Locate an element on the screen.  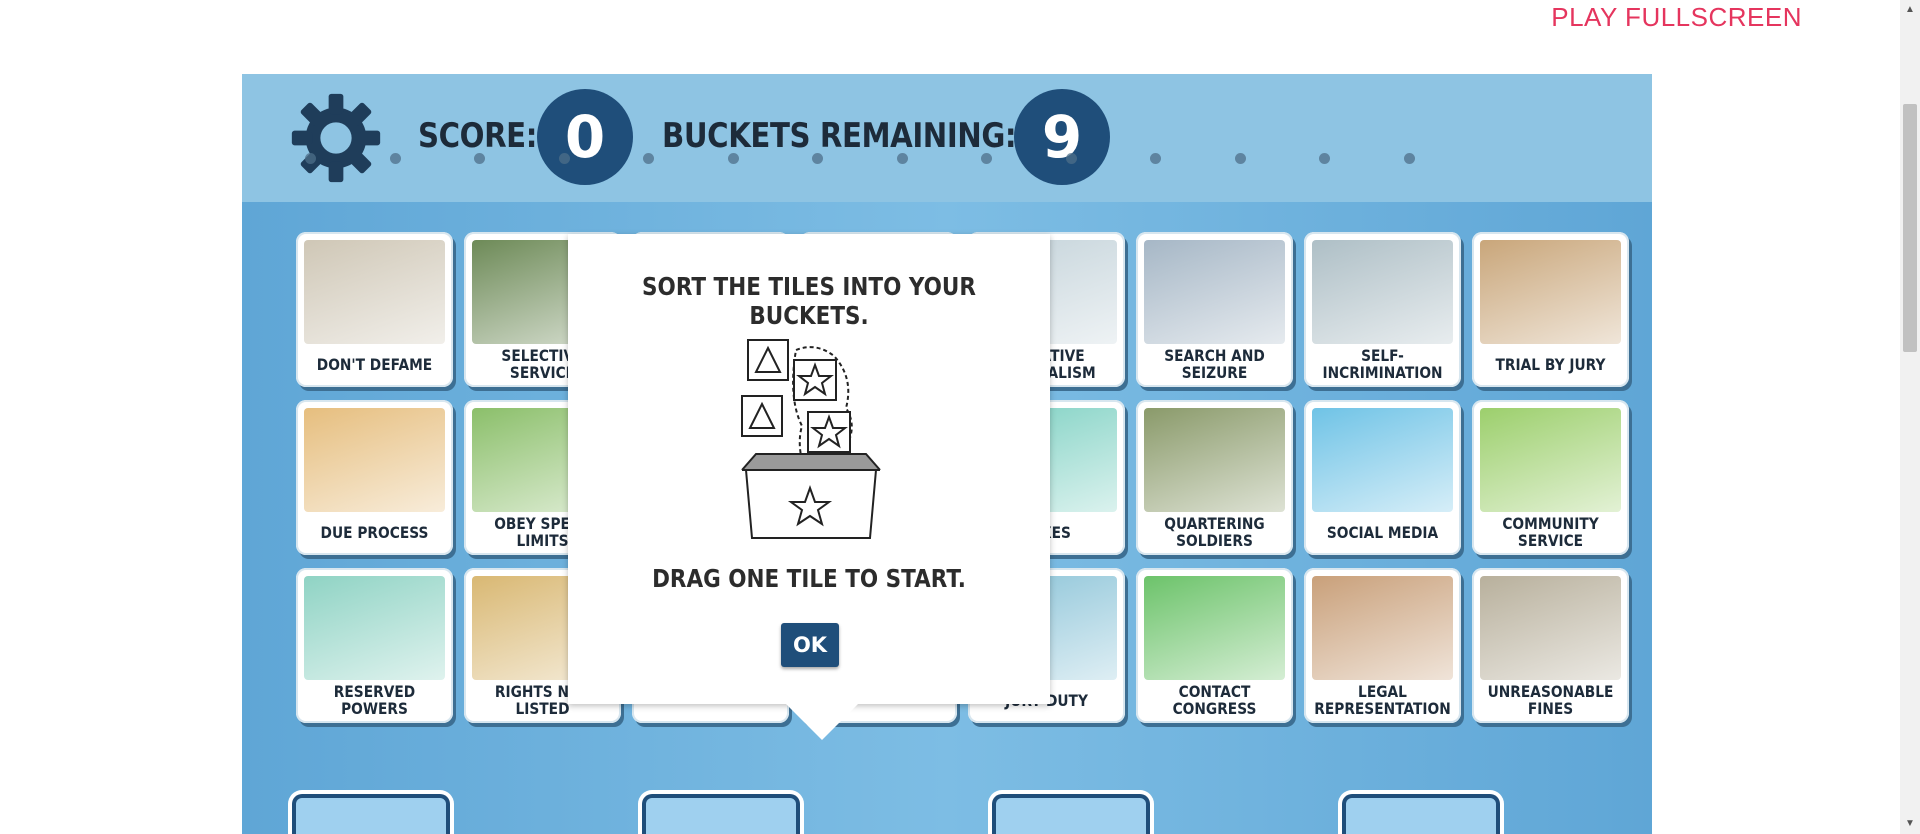
tile: DON'T DEFAME is located at coordinates (374, 309).